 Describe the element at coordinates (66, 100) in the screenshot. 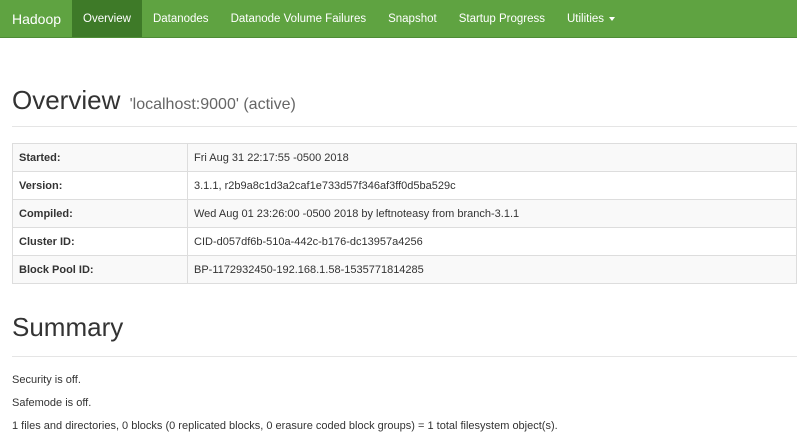

I see `overview-title: Overview` at that location.